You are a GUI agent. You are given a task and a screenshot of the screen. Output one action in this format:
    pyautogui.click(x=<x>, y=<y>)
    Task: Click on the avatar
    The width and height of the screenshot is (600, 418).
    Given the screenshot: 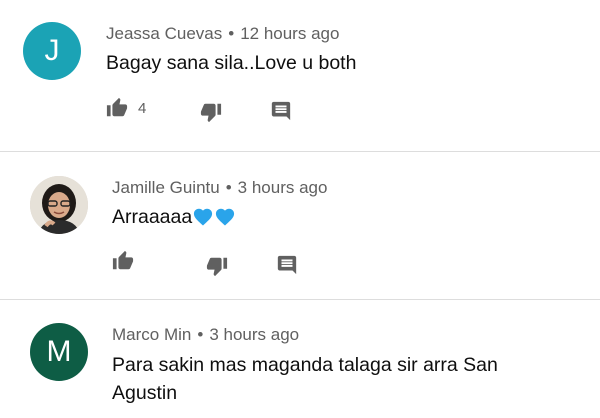 What is the action you would take?
    pyautogui.click(x=59, y=205)
    